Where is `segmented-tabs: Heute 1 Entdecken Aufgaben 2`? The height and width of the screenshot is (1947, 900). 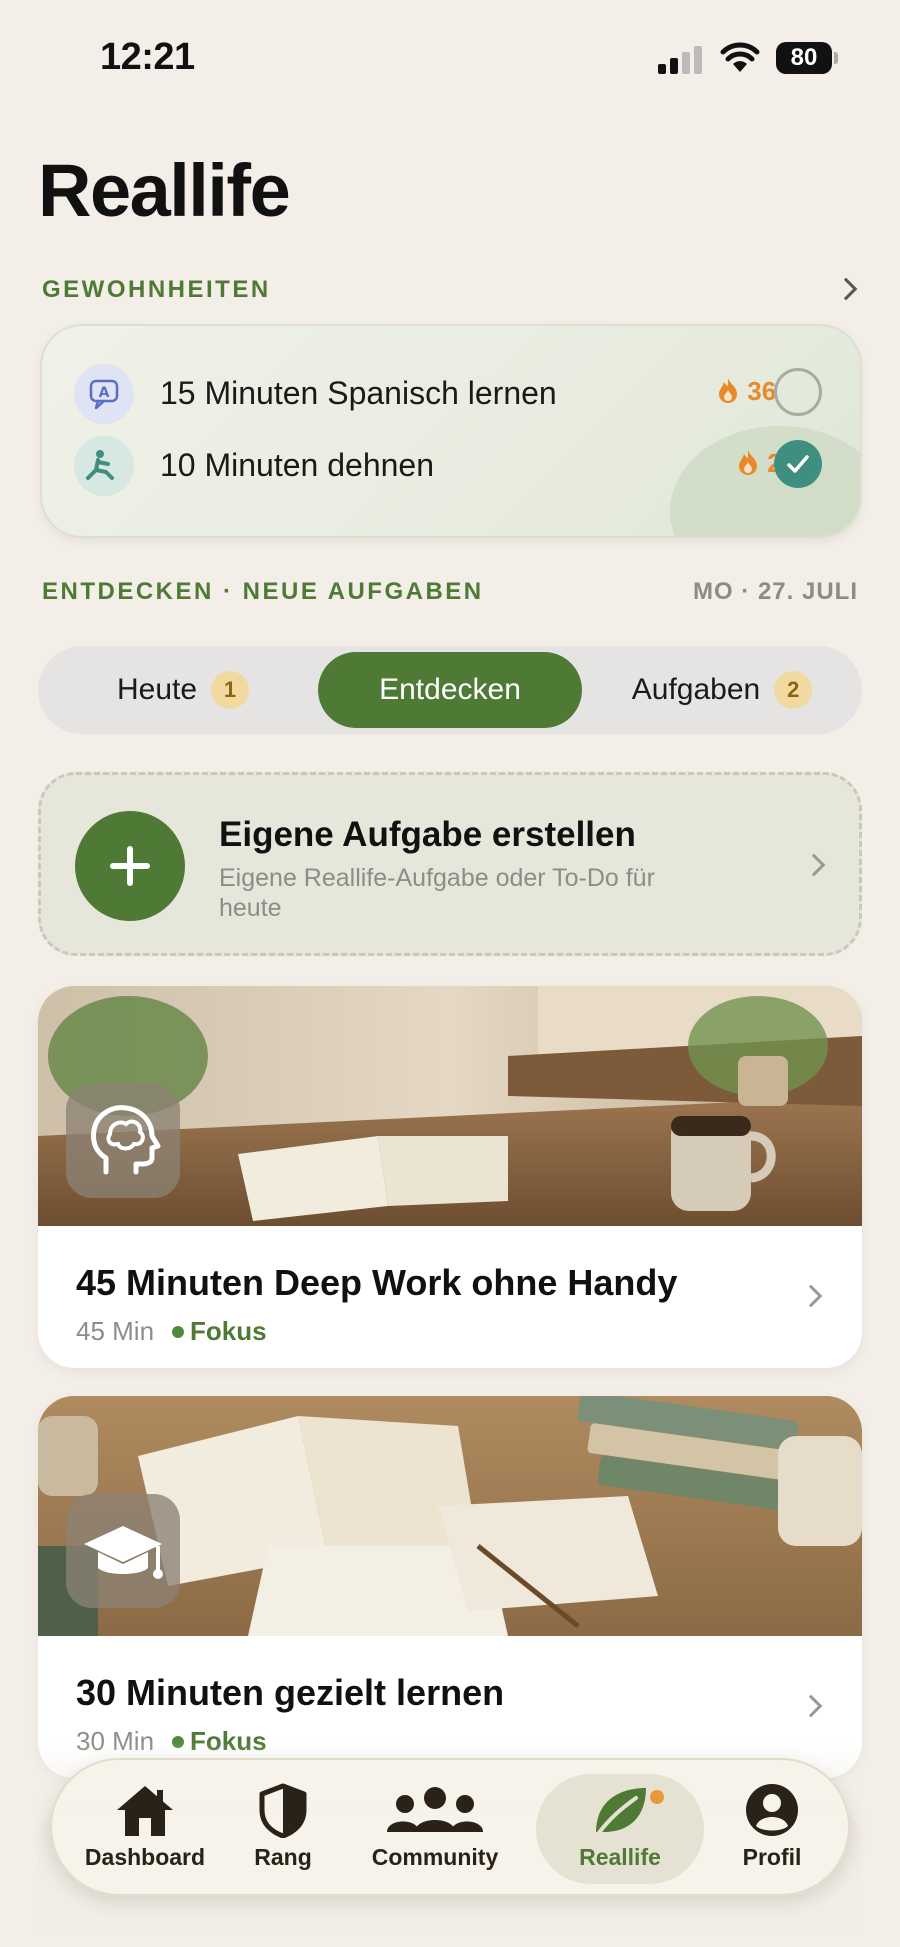
segmented-tabs: Heute 1 Entdecken Aufgaben 2 is located at coordinates (450, 690).